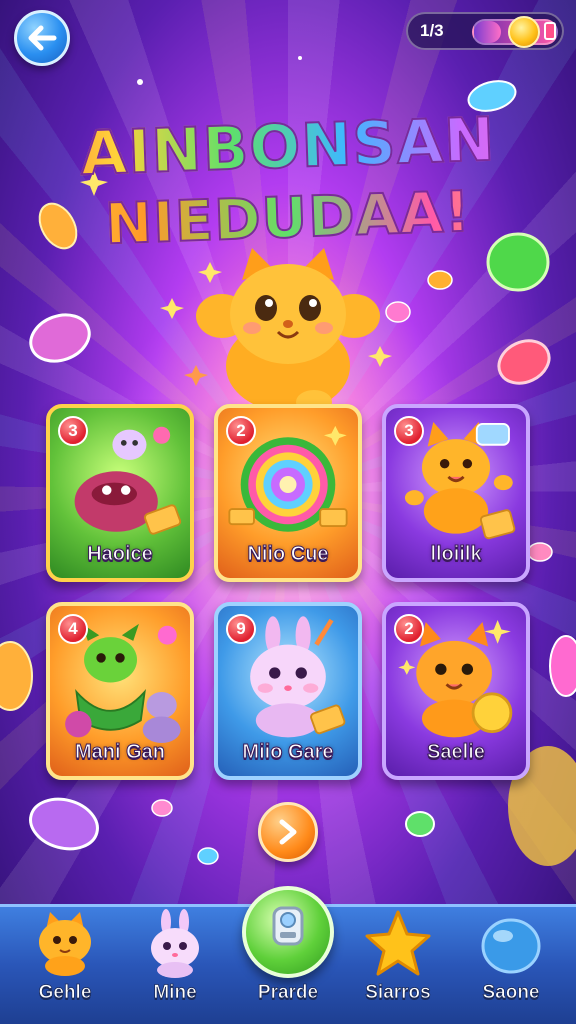 This screenshot has height=1024, width=576. What do you see at coordinates (398, 993) in the screenshot?
I see `nav-label: Siarros` at bounding box center [398, 993].